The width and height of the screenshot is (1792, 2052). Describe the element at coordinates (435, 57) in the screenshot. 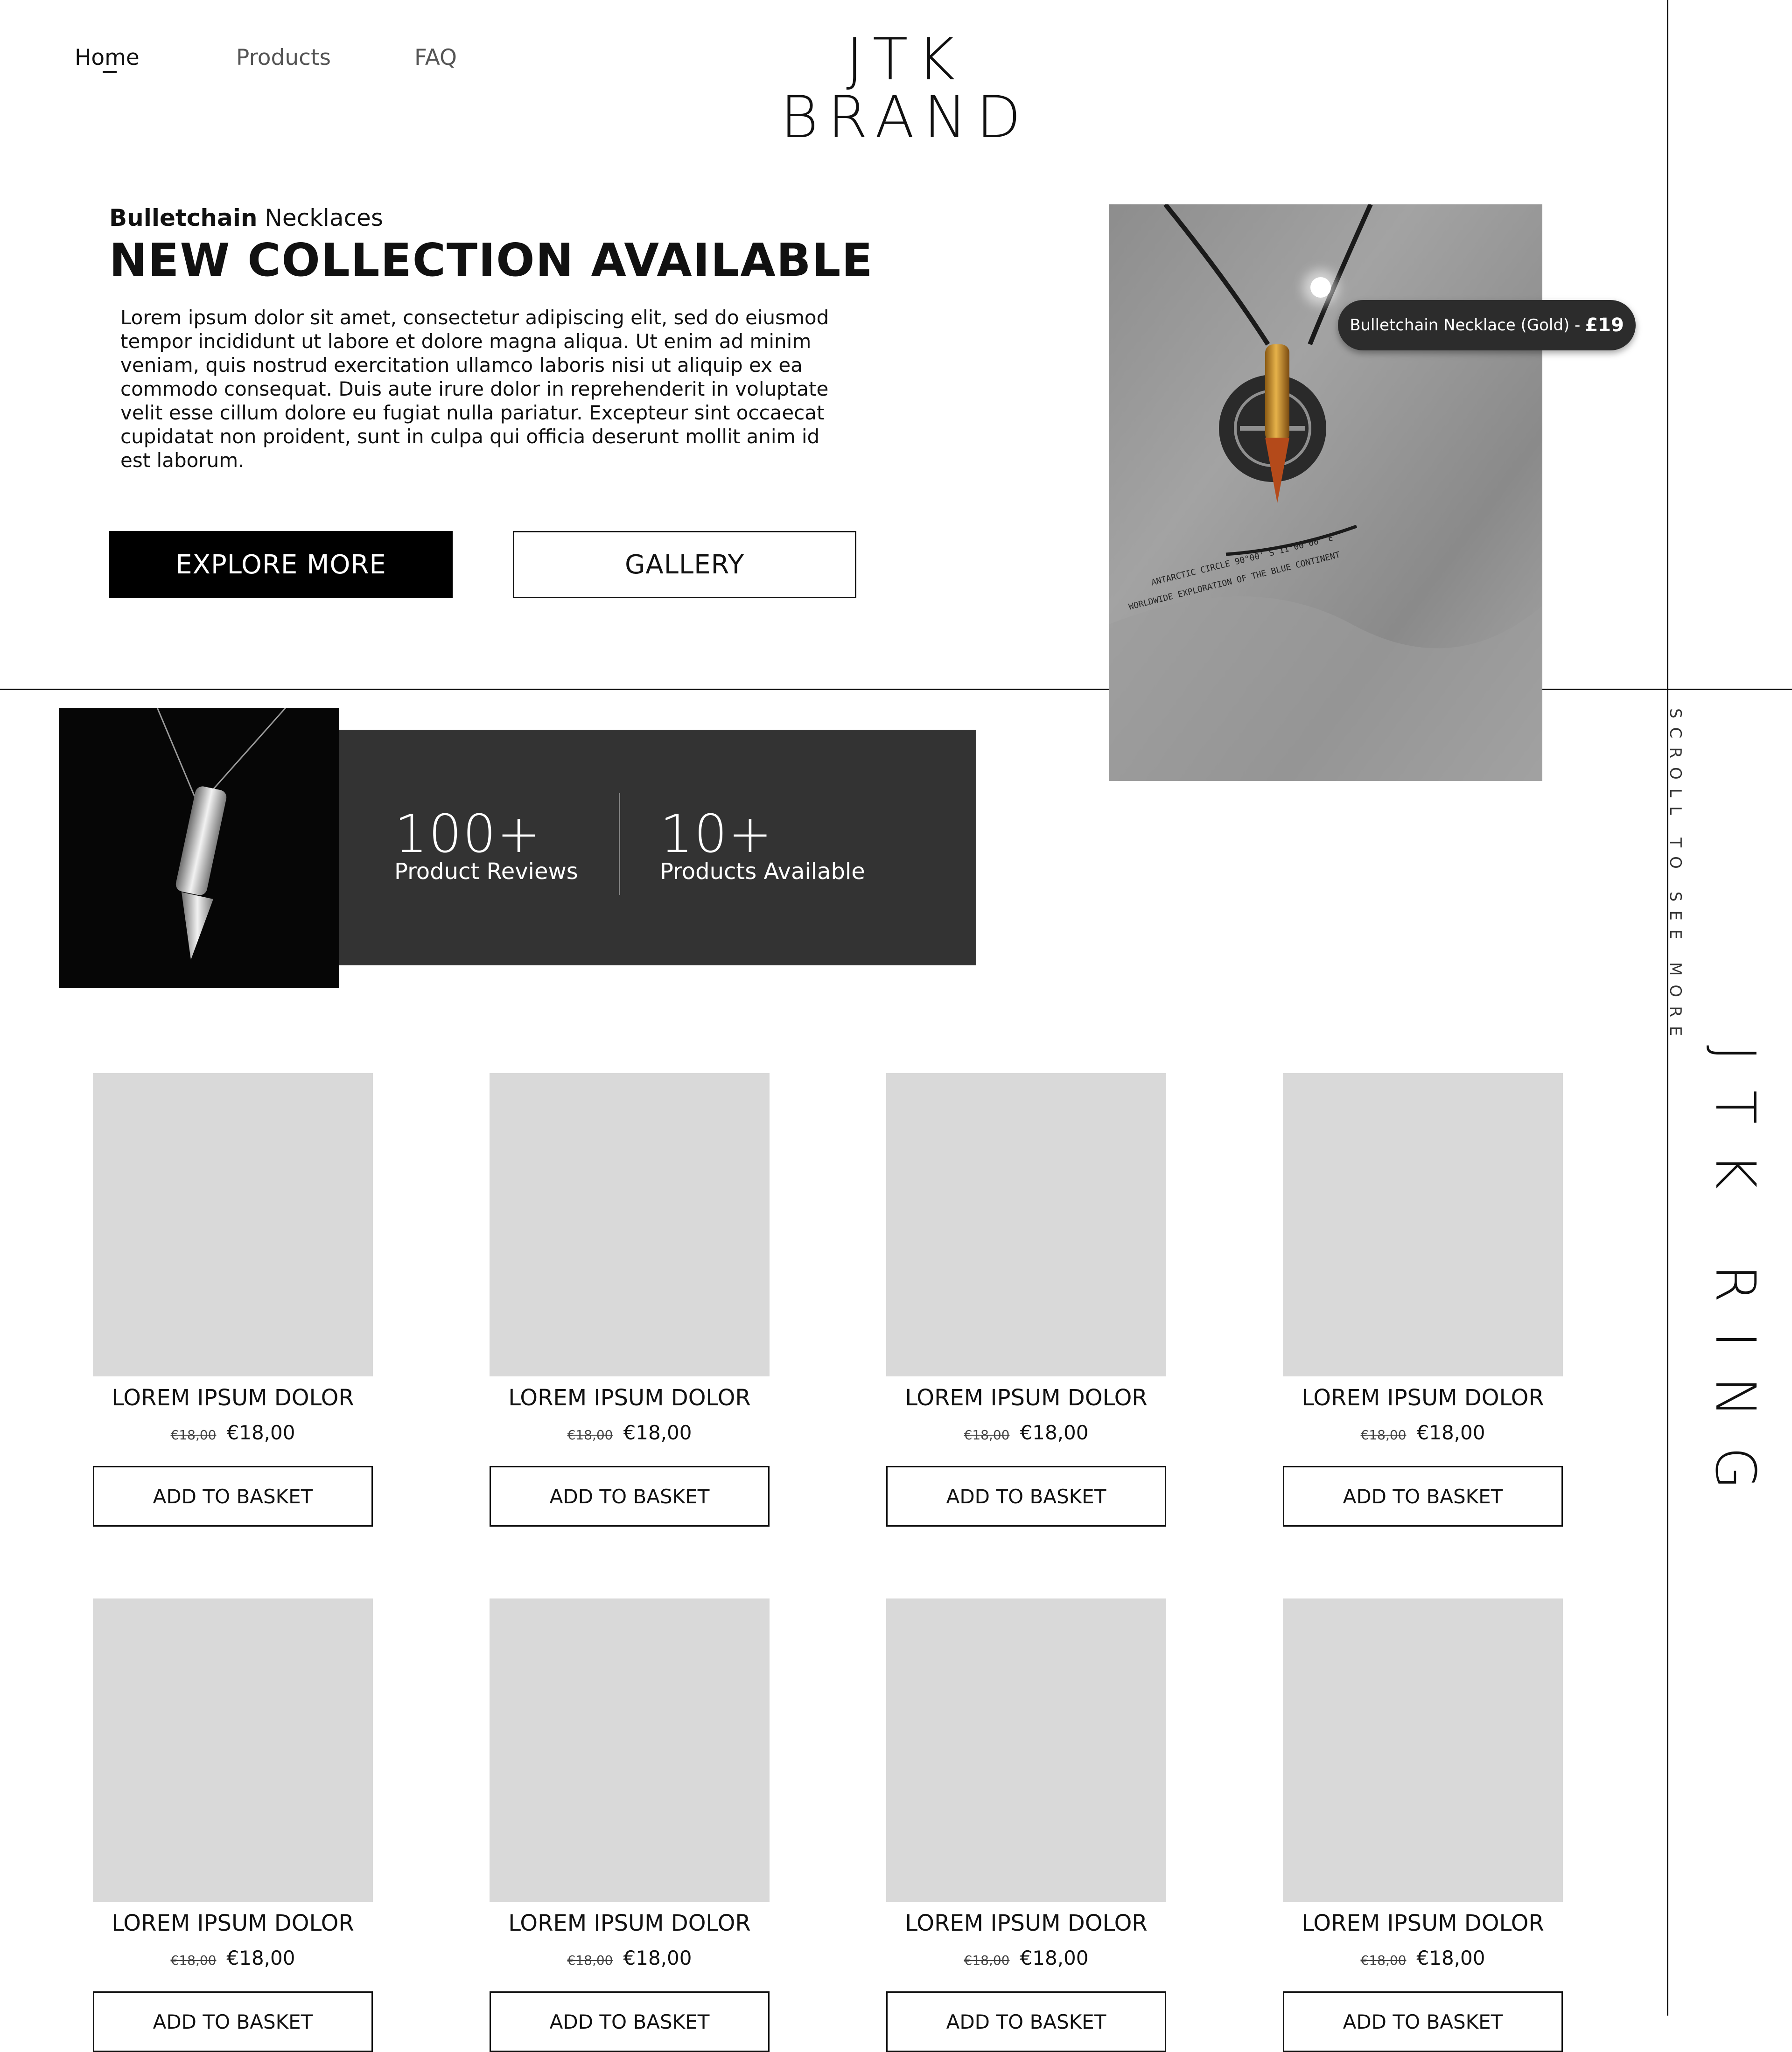

I see `nav-faq-link: FAQ` at that location.